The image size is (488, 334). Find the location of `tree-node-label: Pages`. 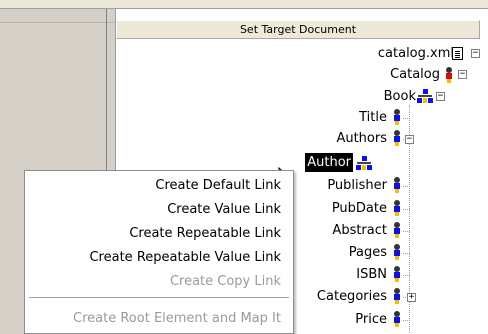

tree-node-label: Pages is located at coordinates (367, 252).